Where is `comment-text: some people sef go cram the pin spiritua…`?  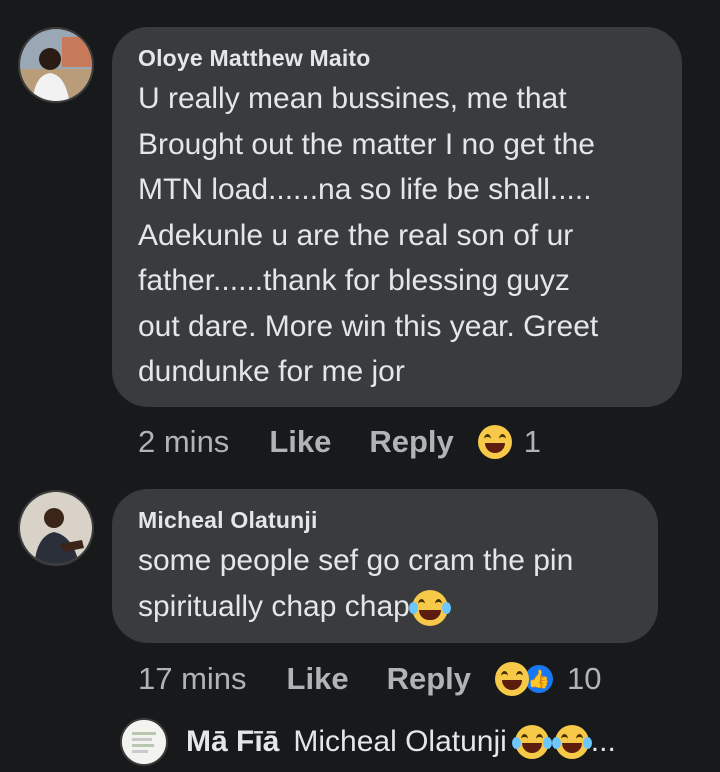
comment-text: some people sef go cram the pin spiritua… is located at coordinates (385, 583).